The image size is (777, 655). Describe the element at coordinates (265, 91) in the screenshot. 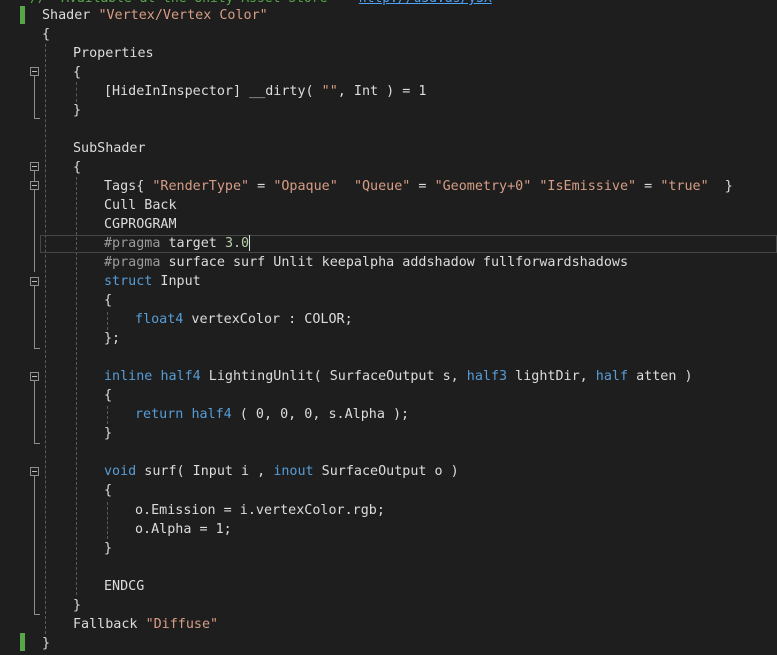

I see `code-line: [HideInInspector] __dirty( "", Int ) = 1` at that location.